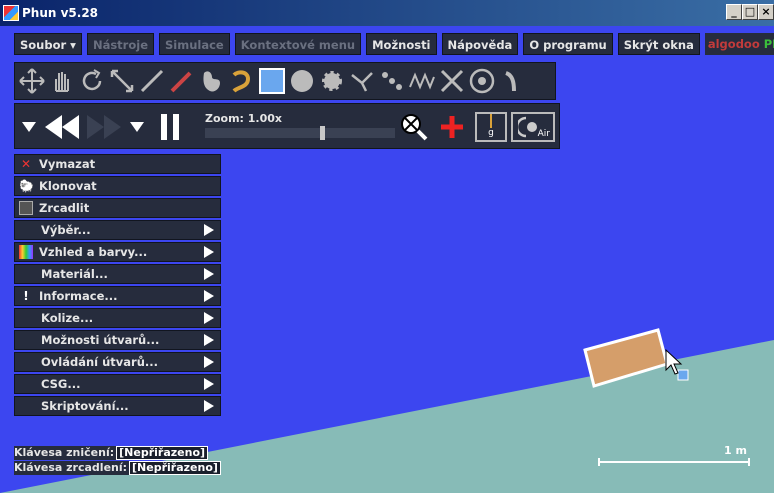 This screenshot has height=493, width=774. Describe the element at coordinates (300, 133) in the screenshot. I see `zoom-slider` at that location.